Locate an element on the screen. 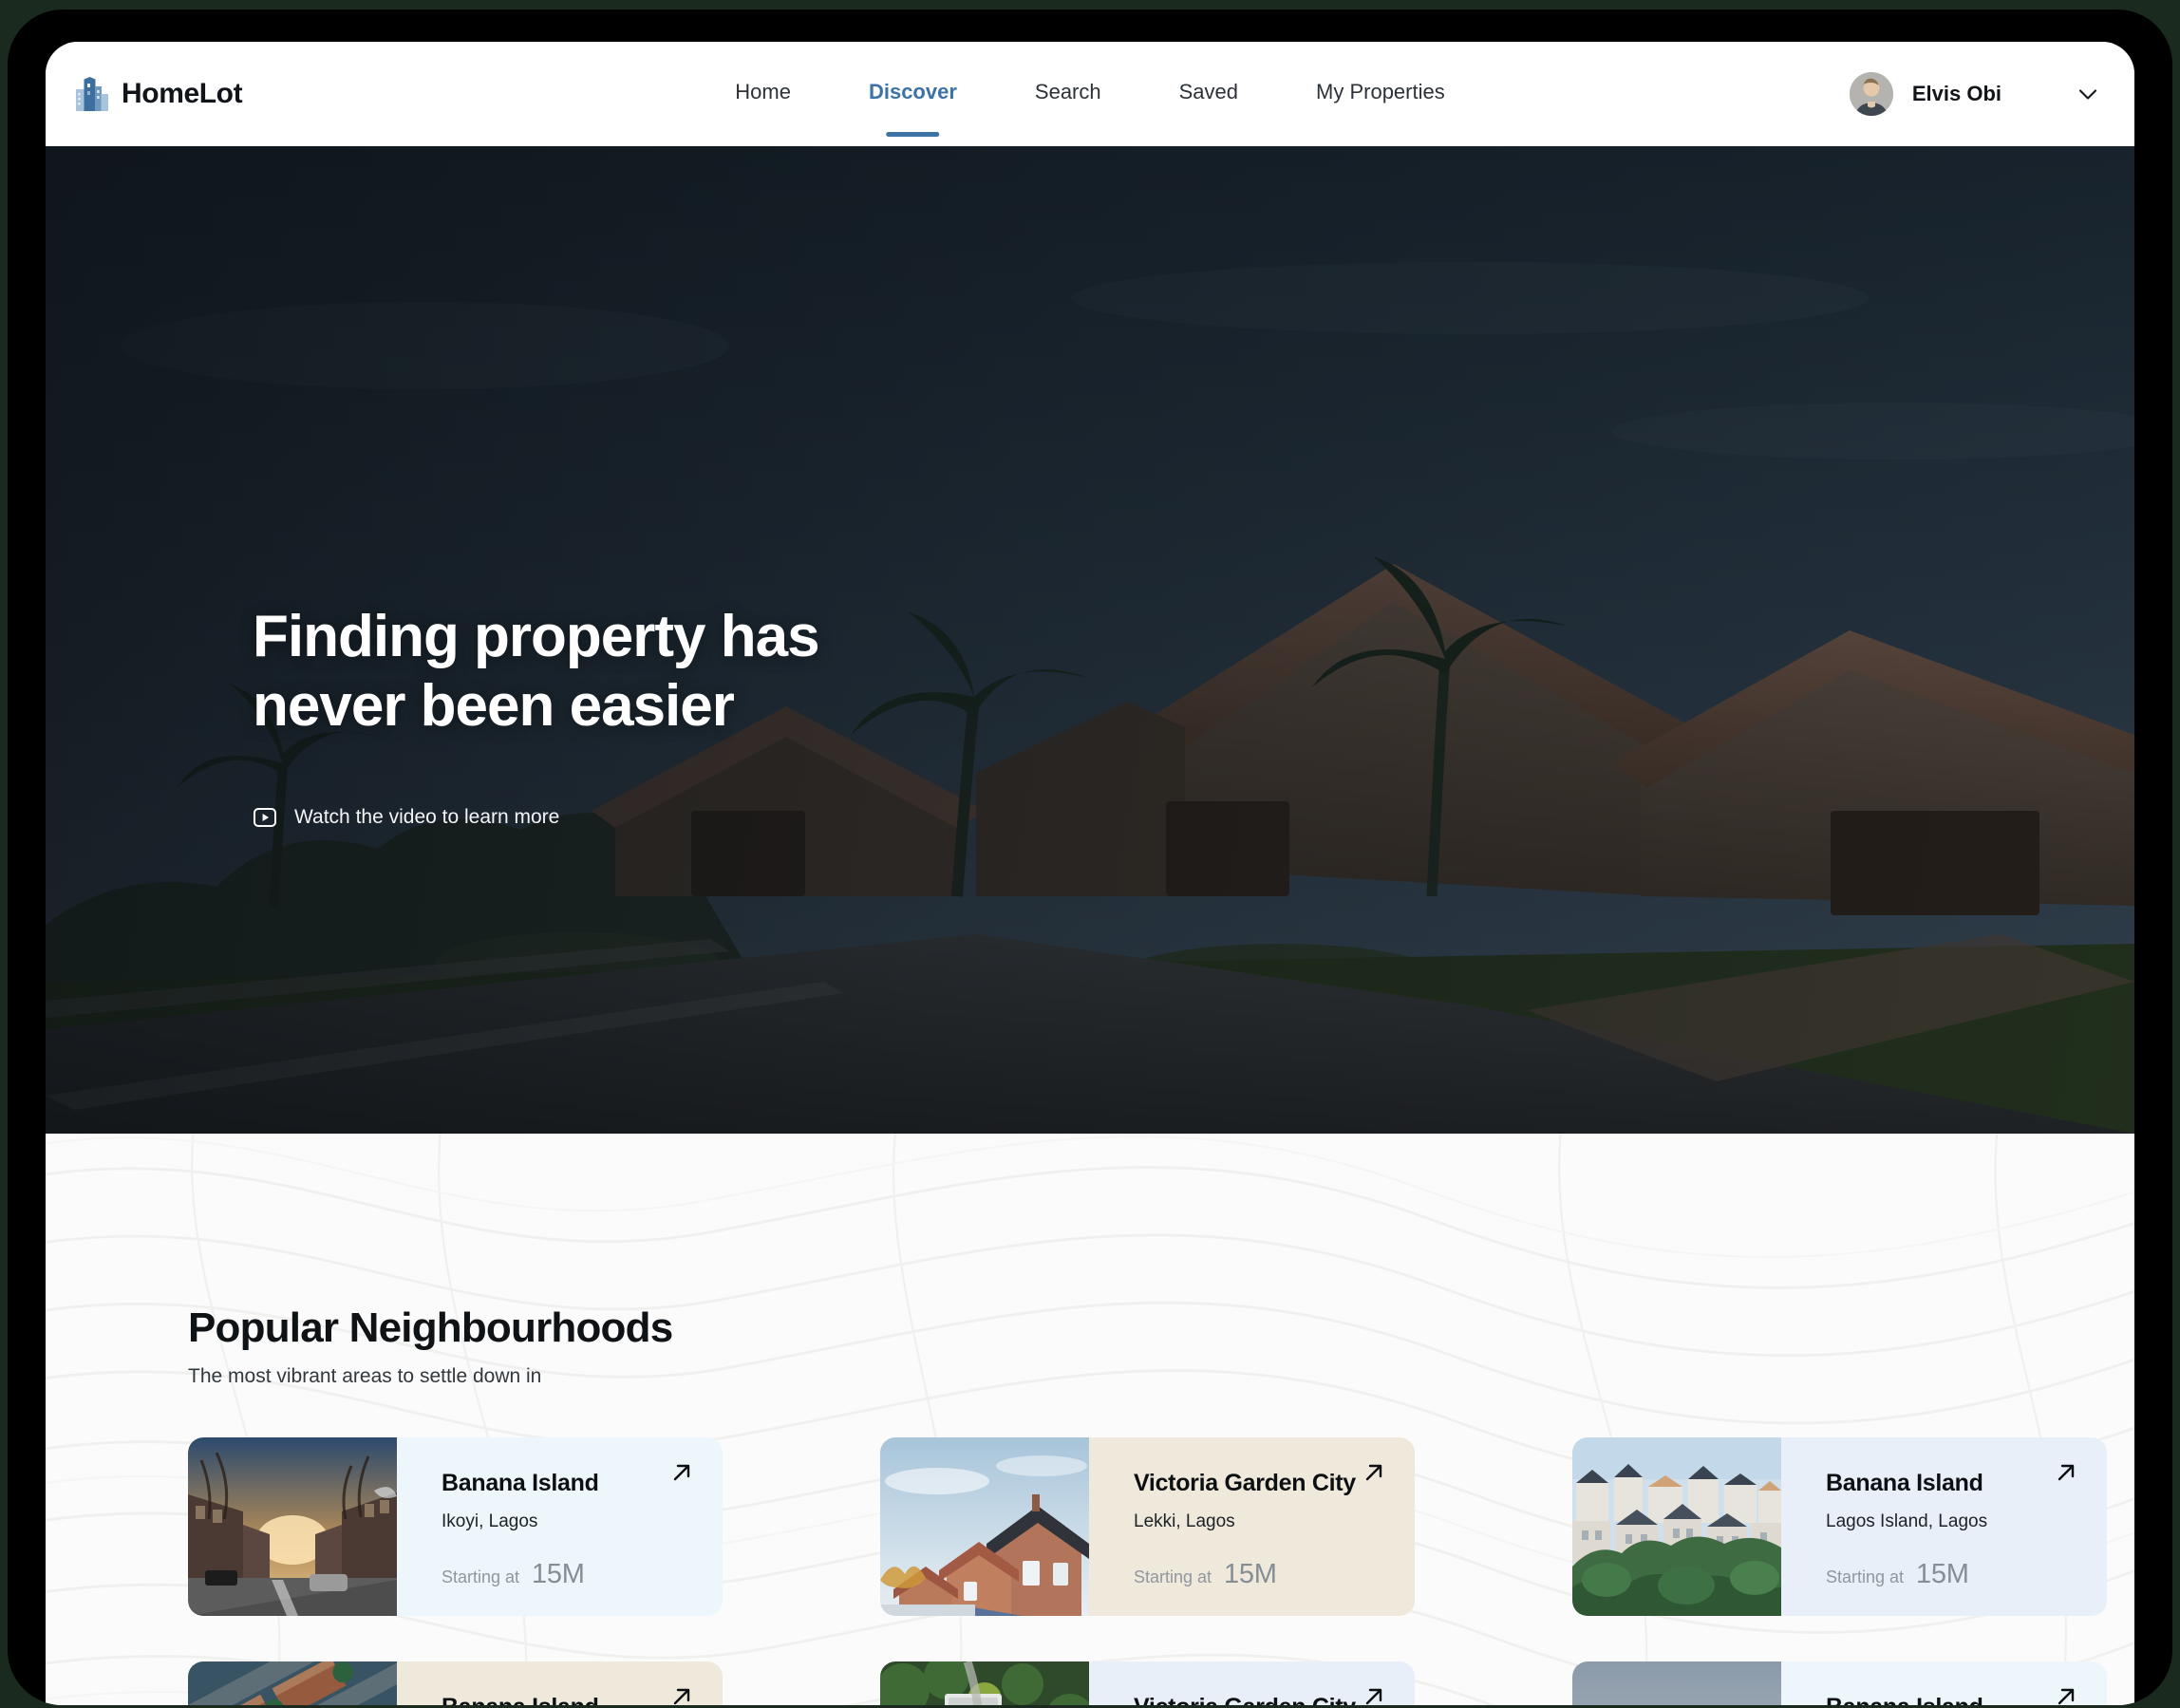  user-profile-menu: Elvis Obi is located at coordinates (1974, 94).